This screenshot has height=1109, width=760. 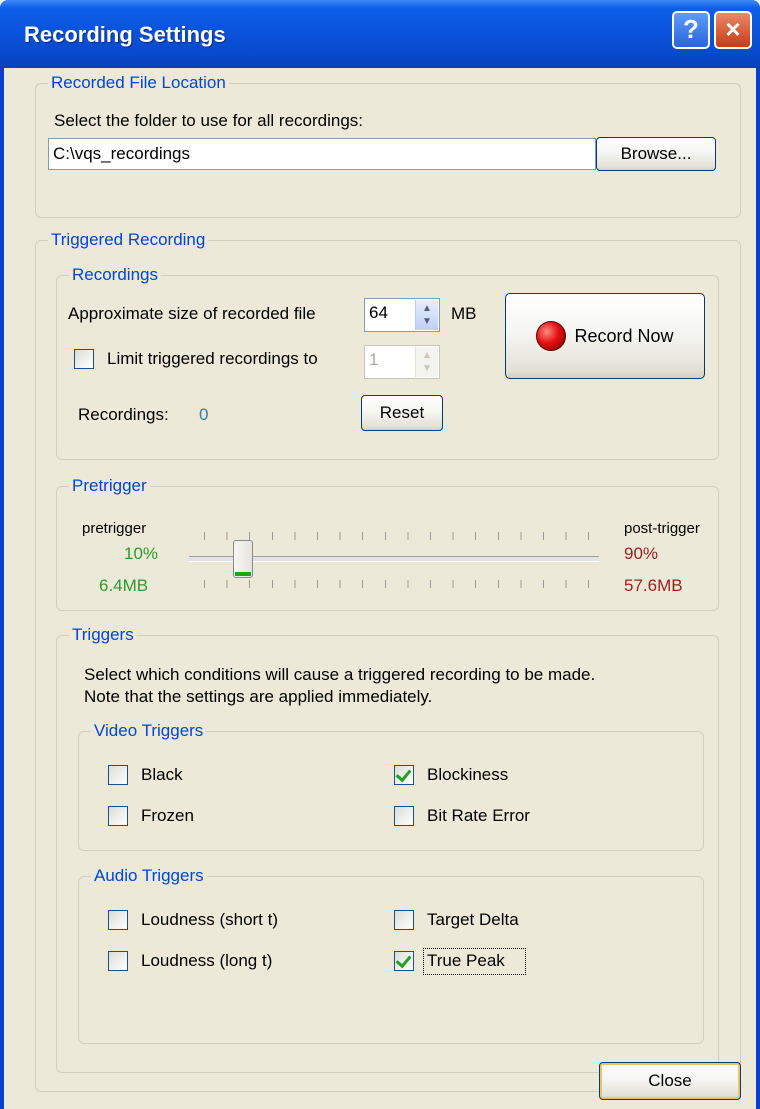 What do you see at coordinates (398, 584) in the screenshot?
I see `slider-ticks-bottom` at bounding box center [398, 584].